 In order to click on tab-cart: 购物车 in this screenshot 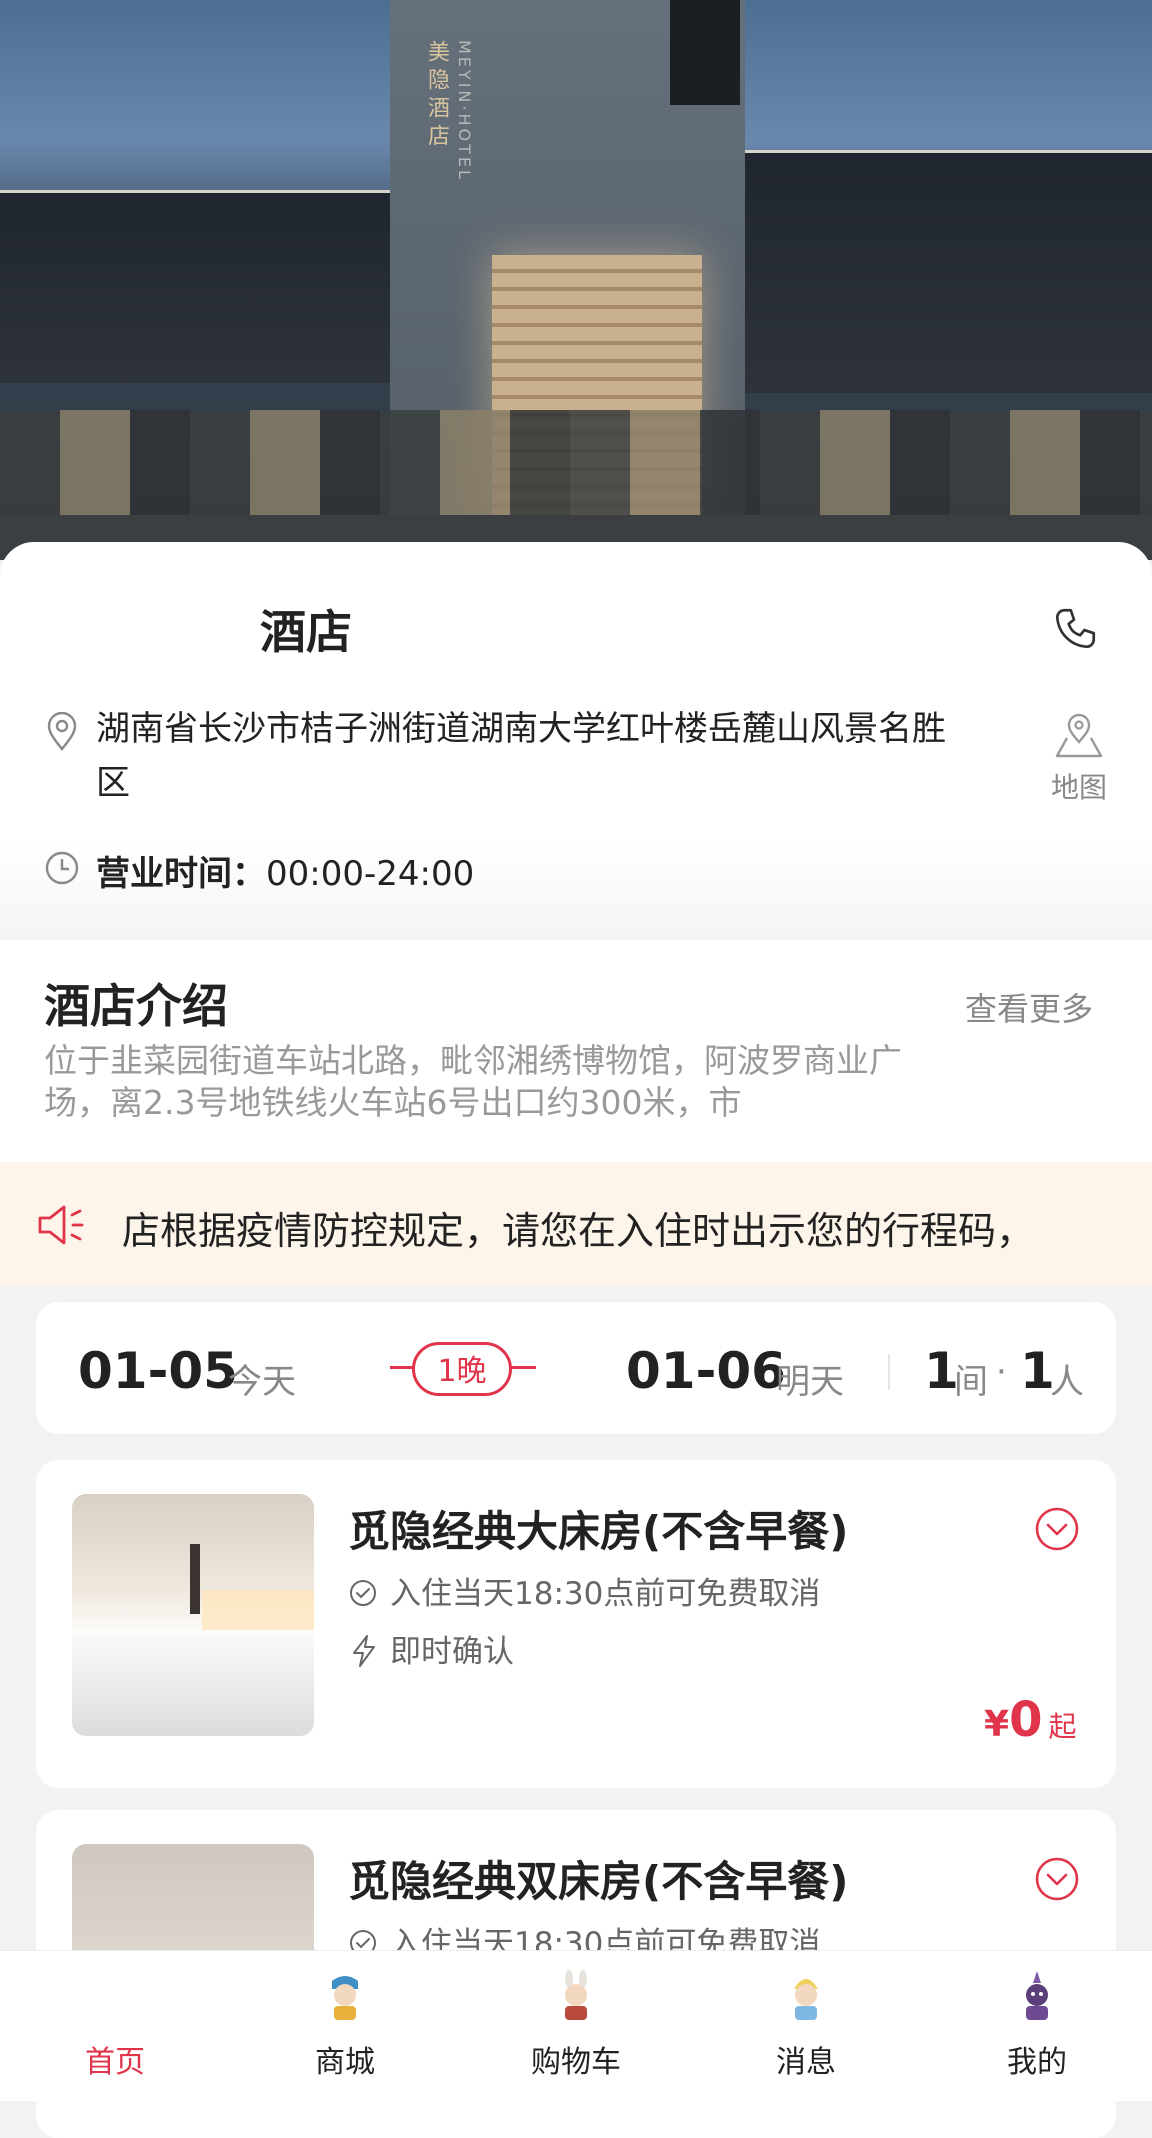, I will do `click(576, 2025)`.